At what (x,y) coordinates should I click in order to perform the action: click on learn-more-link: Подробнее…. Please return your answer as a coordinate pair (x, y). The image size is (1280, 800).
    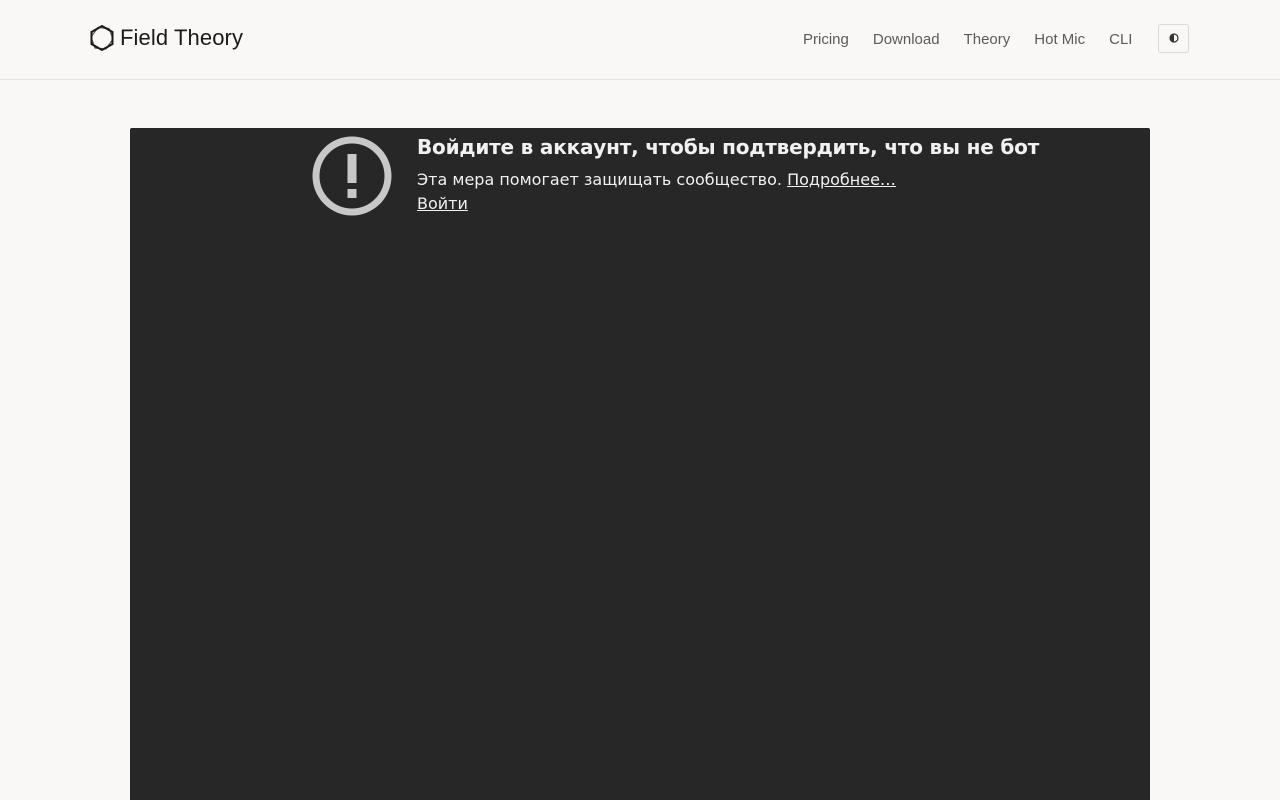
    Looking at the image, I should click on (841, 179).